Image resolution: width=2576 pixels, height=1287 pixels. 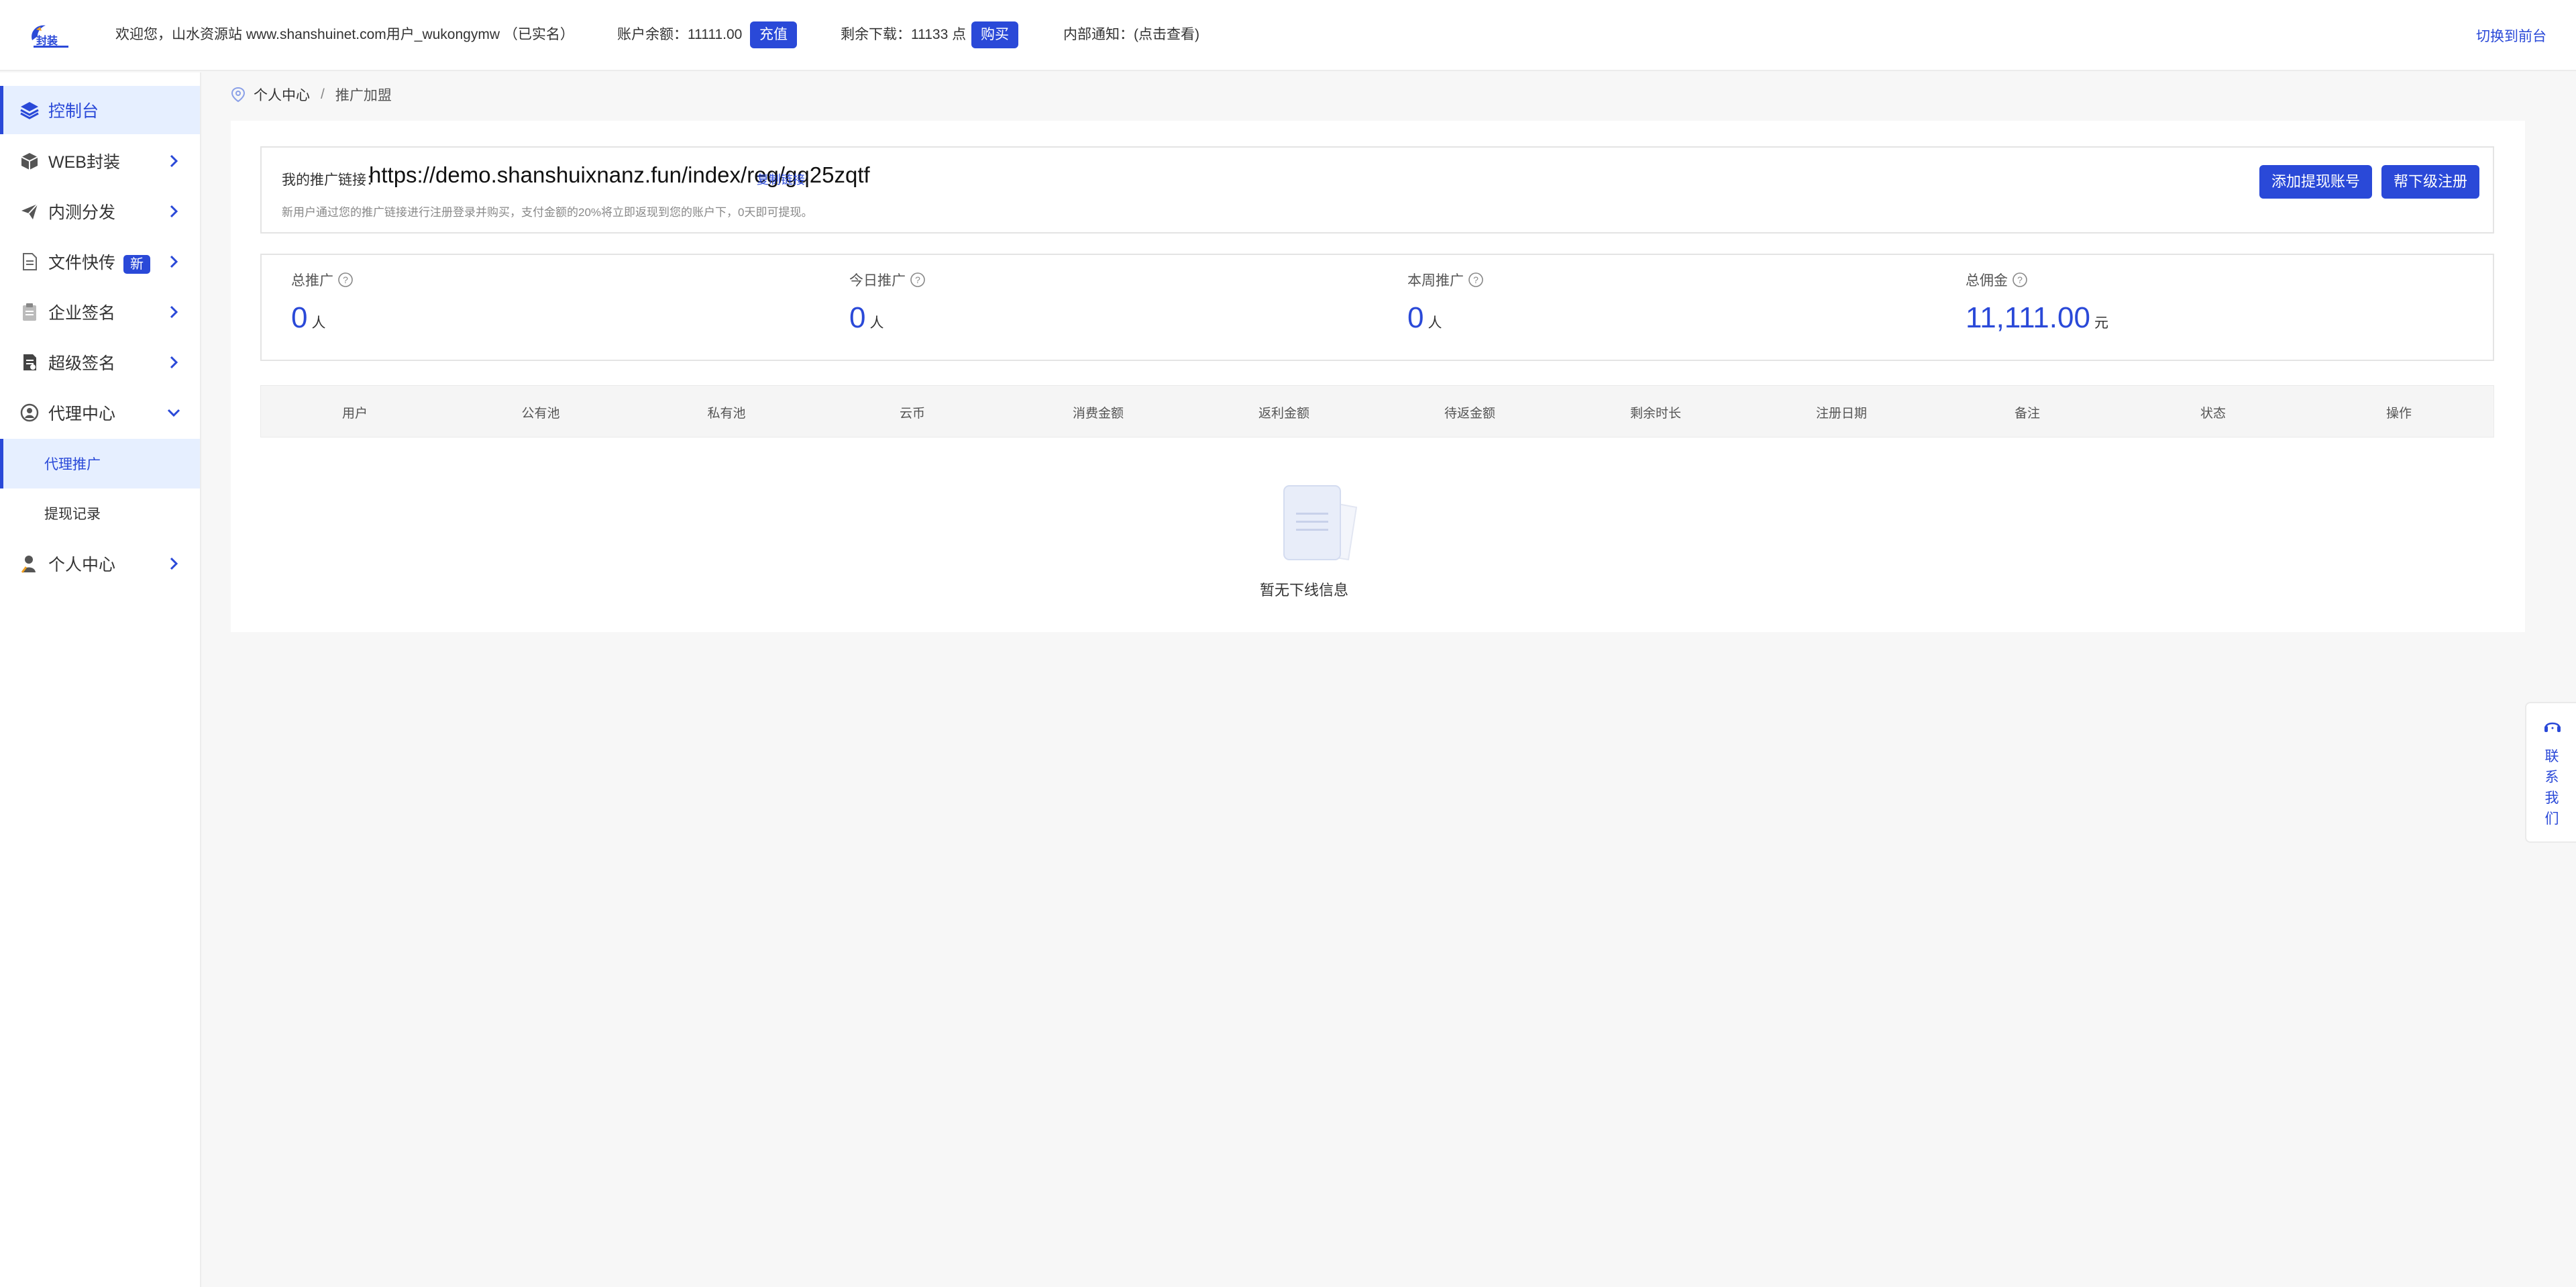 What do you see at coordinates (912, 414) in the screenshot?
I see `column-header: 云币` at bounding box center [912, 414].